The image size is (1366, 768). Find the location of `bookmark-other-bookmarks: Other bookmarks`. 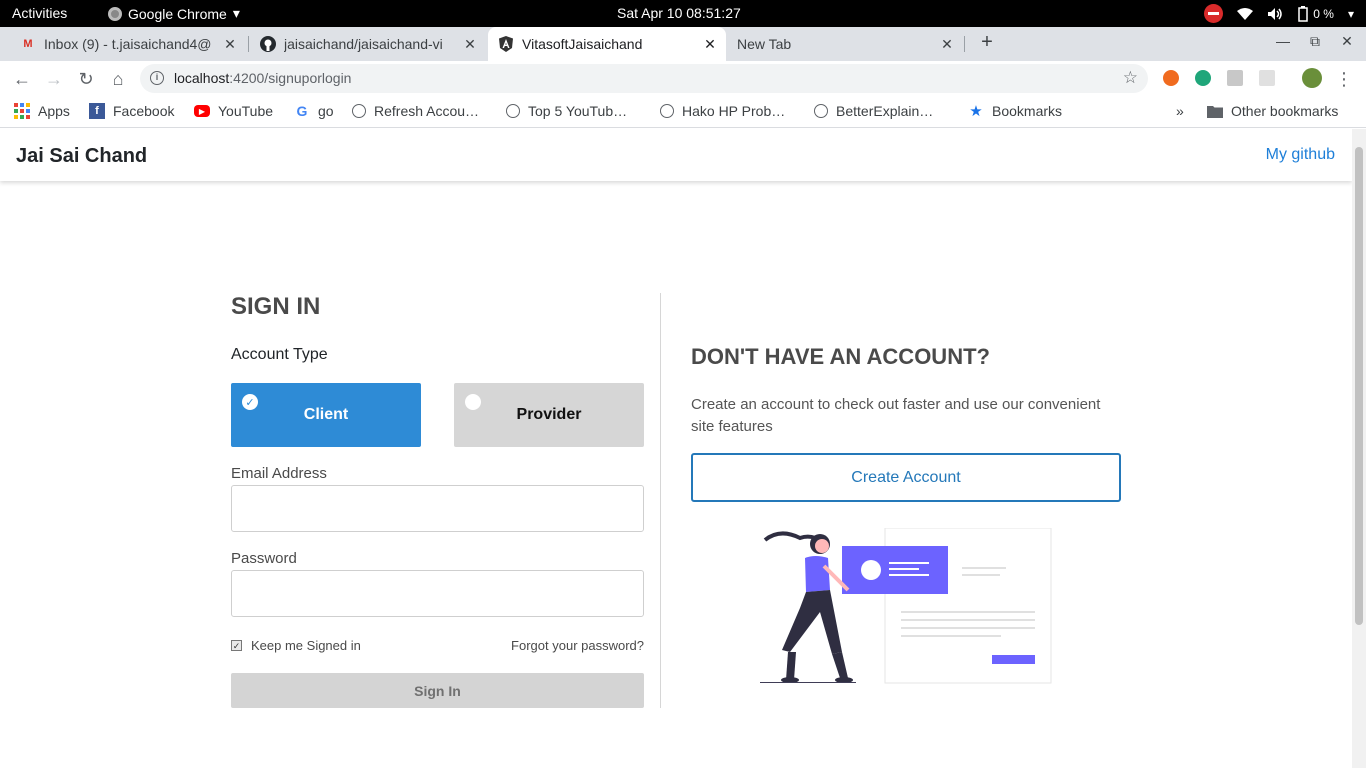

bookmark-other-bookmarks: Other bookmarks is located at coordinates (1272, 111).